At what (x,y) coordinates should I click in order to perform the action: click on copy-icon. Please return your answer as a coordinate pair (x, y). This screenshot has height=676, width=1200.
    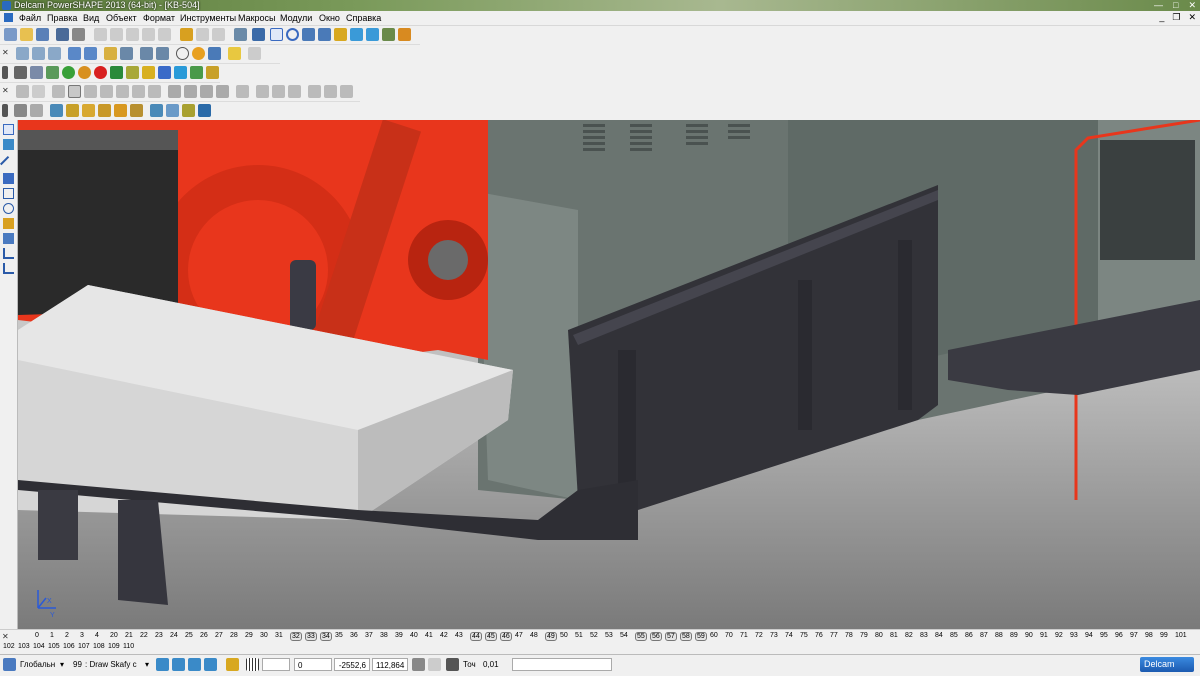
    Looking at the image, I should click on (116, 34).